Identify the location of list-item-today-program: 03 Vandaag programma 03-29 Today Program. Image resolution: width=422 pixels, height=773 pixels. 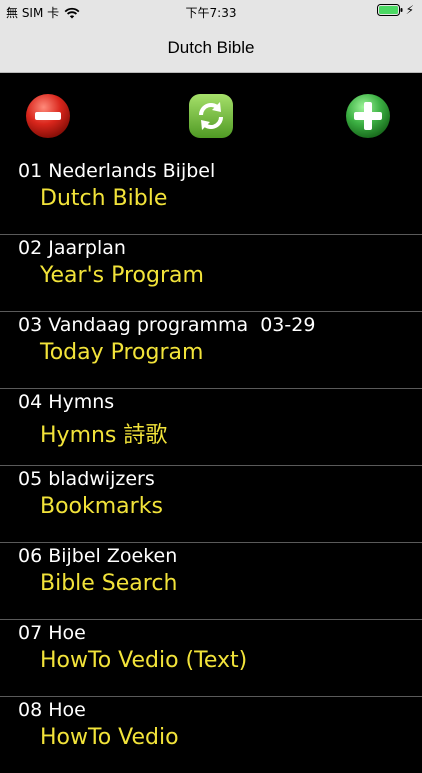
(211, 349).